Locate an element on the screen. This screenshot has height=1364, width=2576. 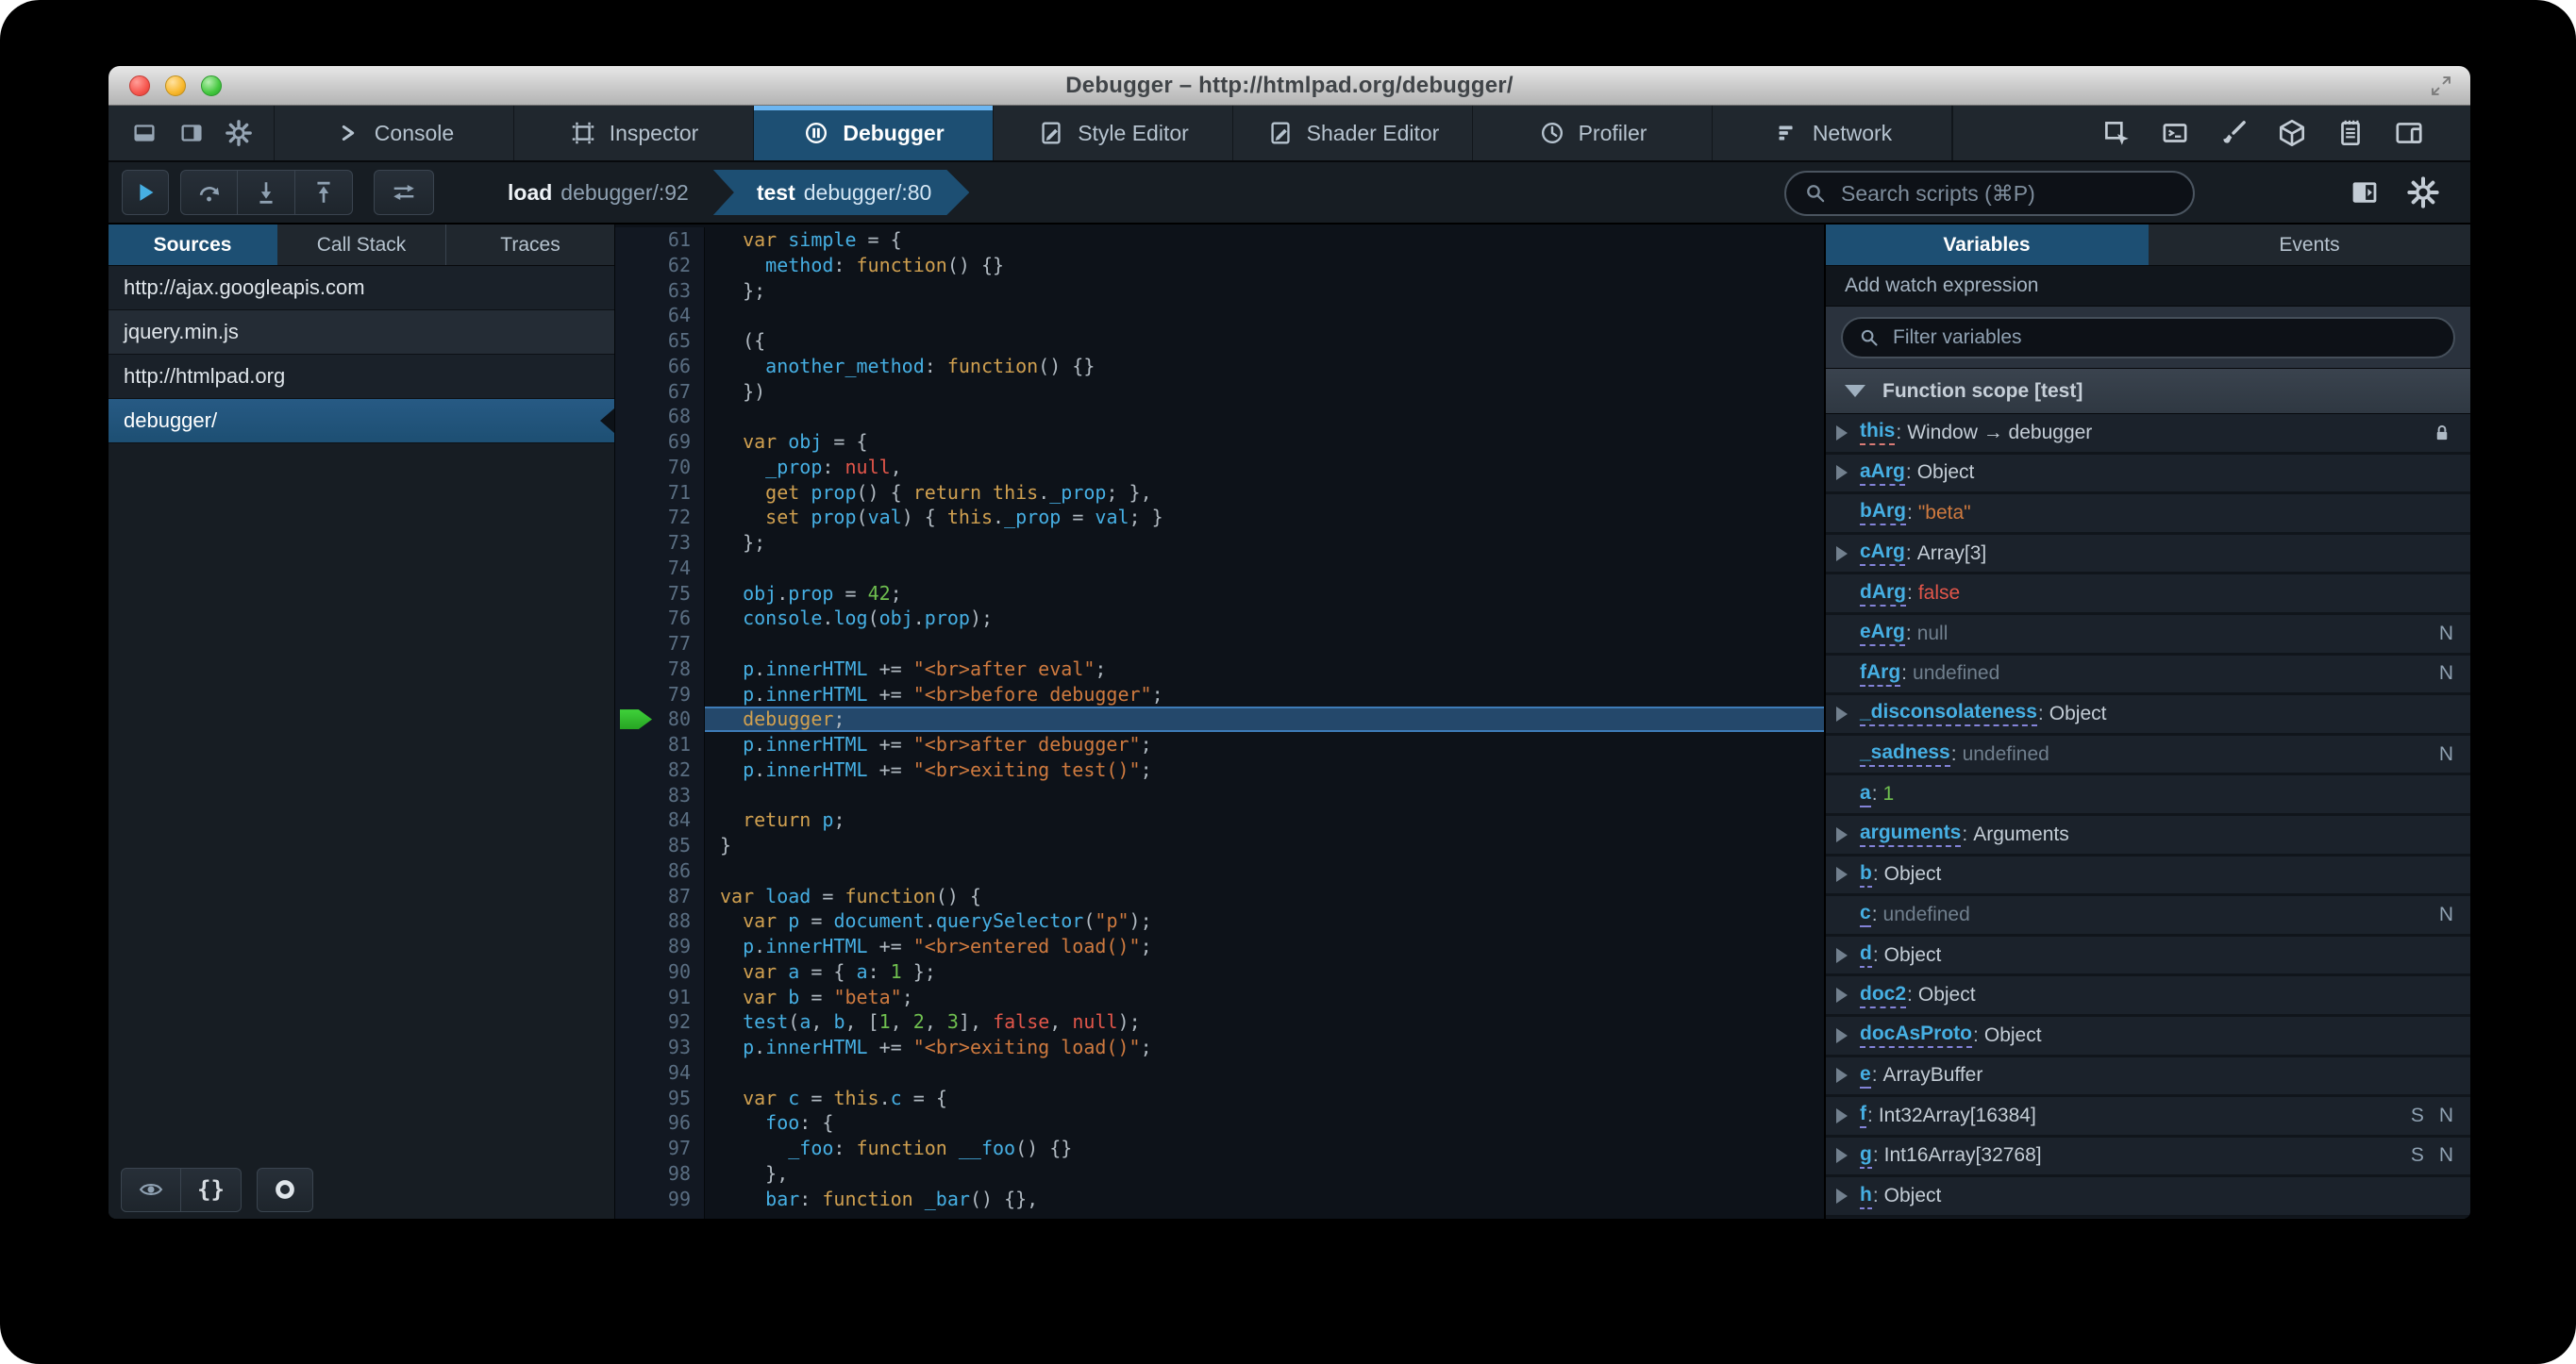
variable-row: e: ArrayBuffer is located at coordinates (2148, 1077).